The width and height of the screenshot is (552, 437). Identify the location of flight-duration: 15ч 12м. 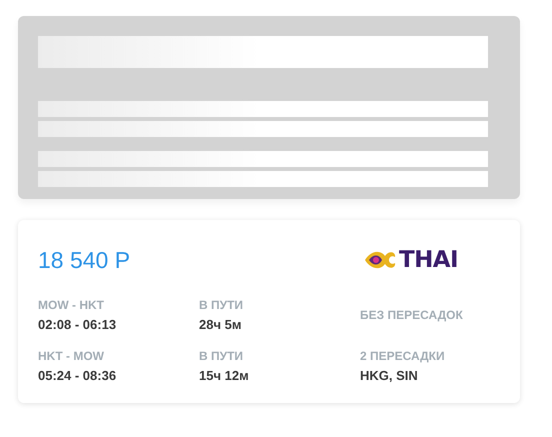
(224, 376).